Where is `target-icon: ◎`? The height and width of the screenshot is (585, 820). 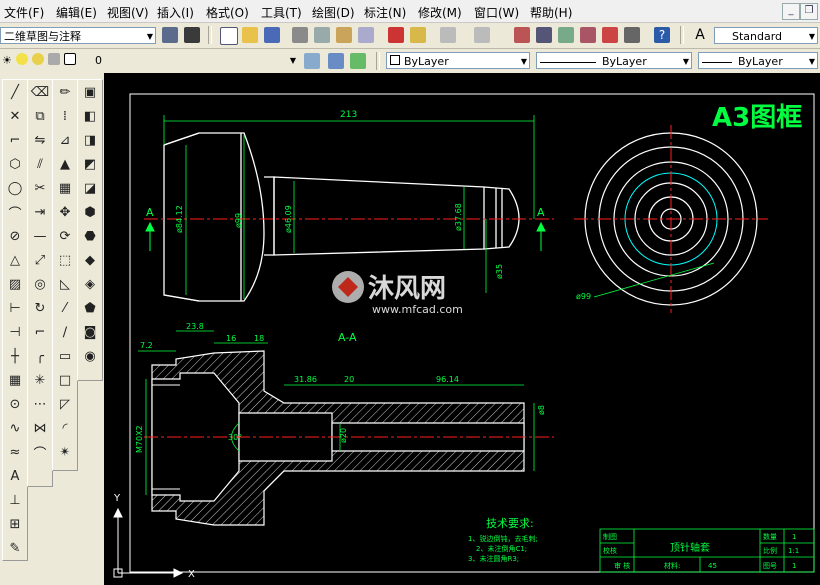 target-icon: ◎ is located at coordinates (40, 284).